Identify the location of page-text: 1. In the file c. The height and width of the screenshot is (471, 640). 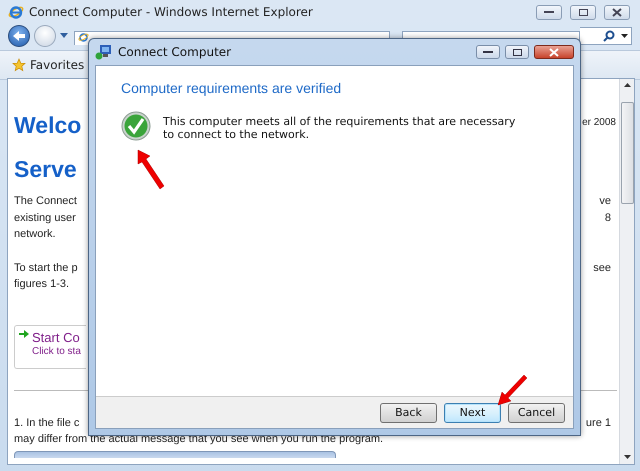
(47, 423).